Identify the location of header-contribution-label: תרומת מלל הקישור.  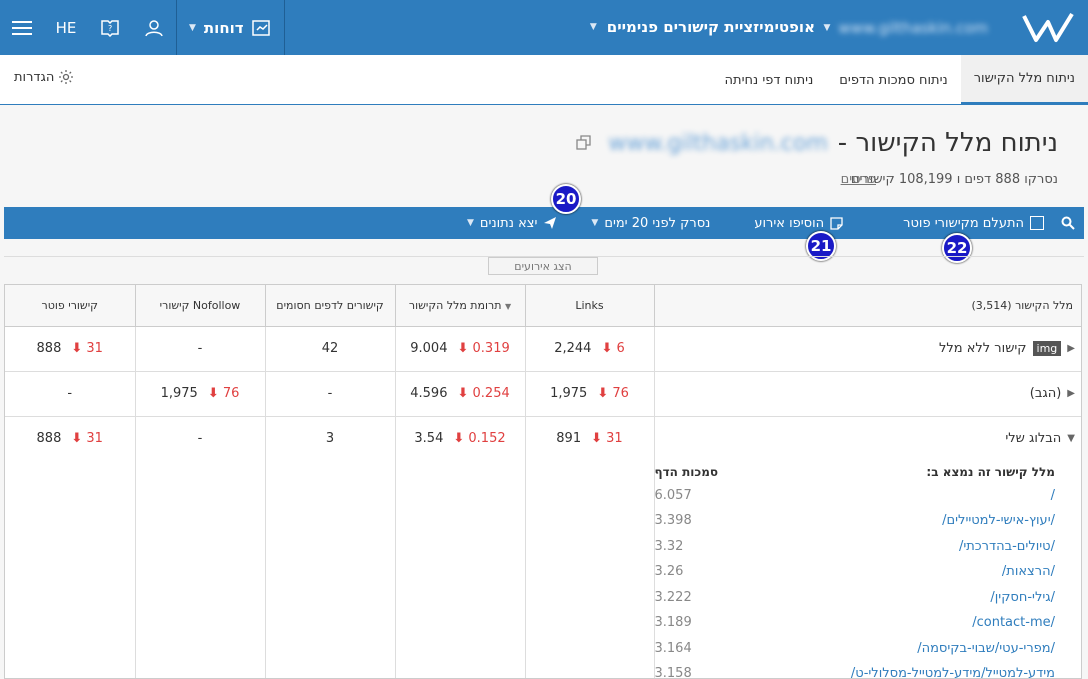
(455, 305).